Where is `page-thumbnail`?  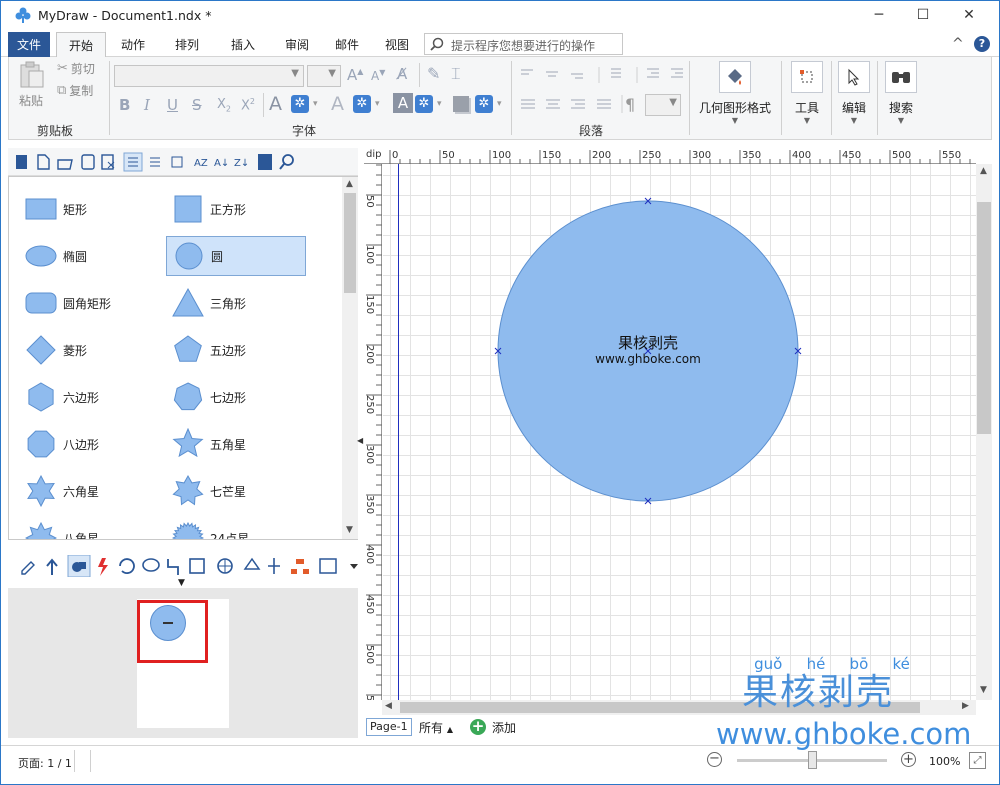 page-thumbnail is located at coordinates (183, 663).